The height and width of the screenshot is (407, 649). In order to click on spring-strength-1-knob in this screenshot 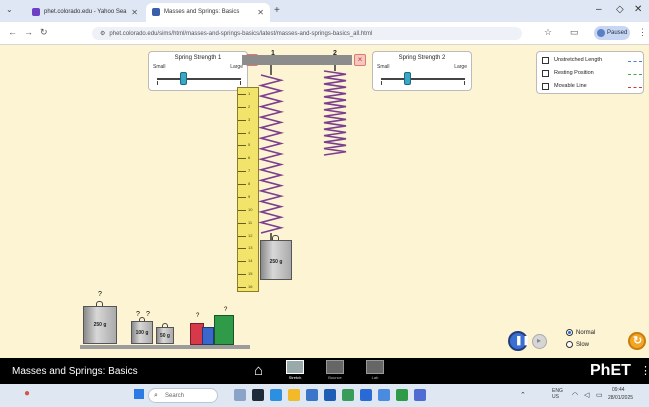, I will do `click(183, 78)`.